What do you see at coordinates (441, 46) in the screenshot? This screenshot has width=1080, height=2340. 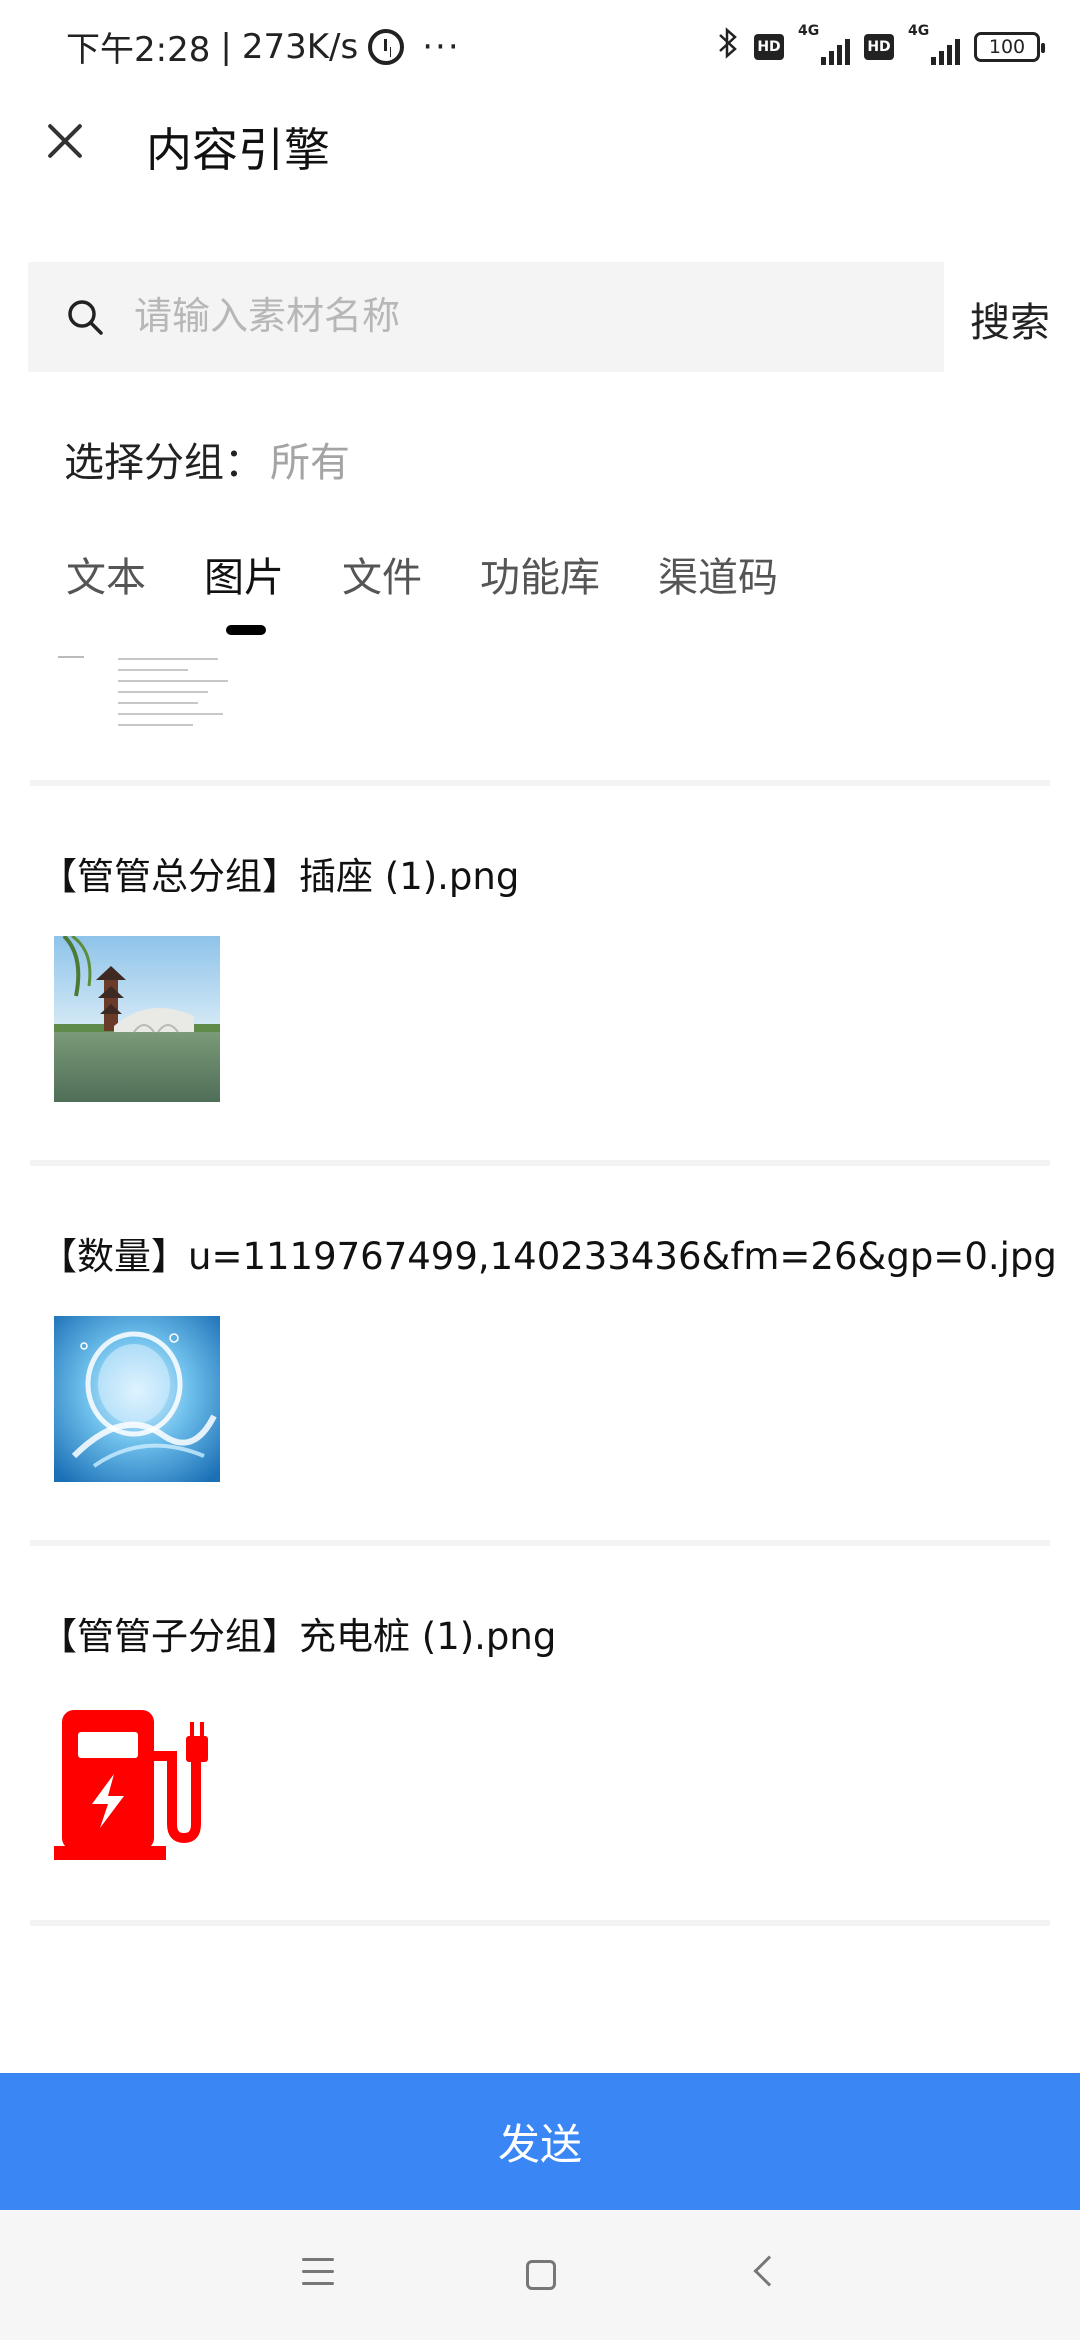 I see `more-dots: ···` at bounding box center [441, 46].